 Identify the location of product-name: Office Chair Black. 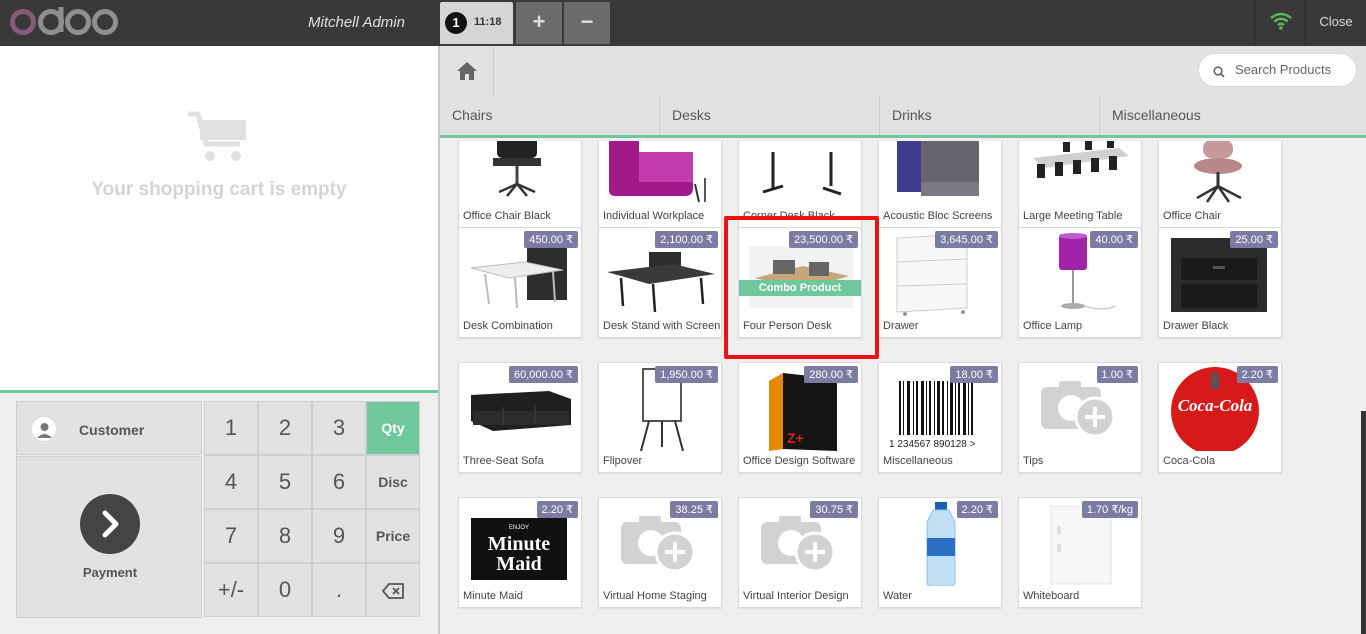
(507, 216).